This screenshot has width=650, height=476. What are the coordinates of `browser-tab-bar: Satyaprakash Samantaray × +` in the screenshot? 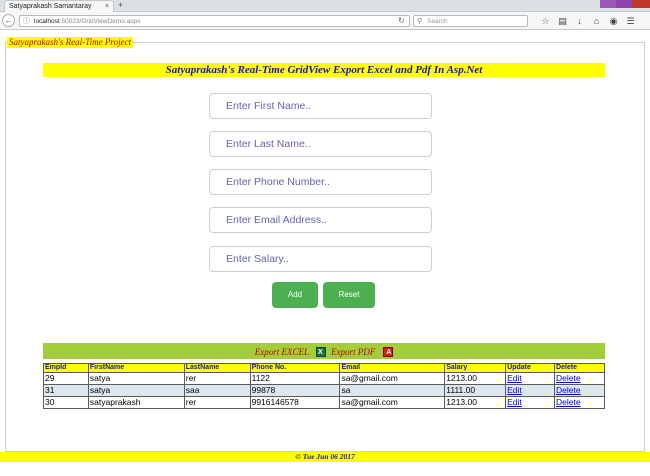 It's located at (325, 6).